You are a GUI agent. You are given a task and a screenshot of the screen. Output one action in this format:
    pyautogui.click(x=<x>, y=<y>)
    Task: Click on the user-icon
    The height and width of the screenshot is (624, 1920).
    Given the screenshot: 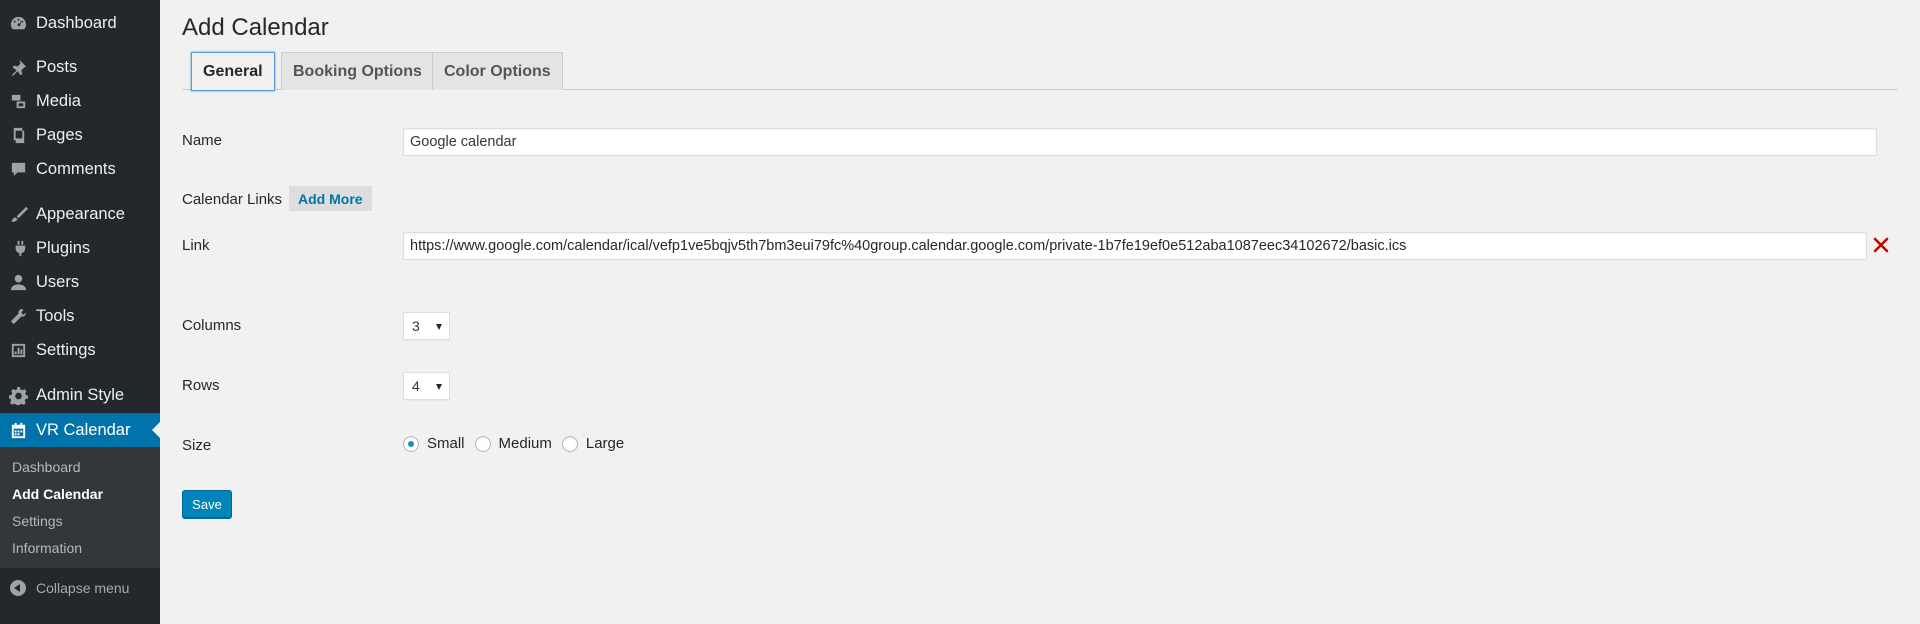 What is the action you would take?
    pyautogui.click(x=18, y=282)
    